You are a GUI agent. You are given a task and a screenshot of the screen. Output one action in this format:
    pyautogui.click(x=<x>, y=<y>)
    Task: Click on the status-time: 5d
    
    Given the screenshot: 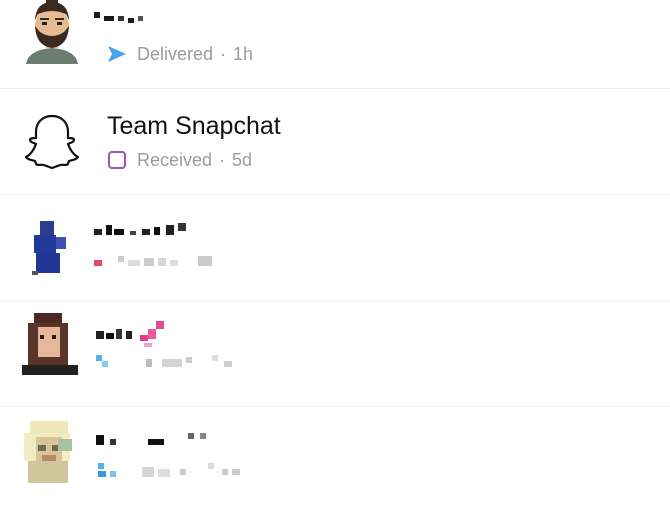 What is the action you would take?
    pyautogui.click(x=242, y=159)
    